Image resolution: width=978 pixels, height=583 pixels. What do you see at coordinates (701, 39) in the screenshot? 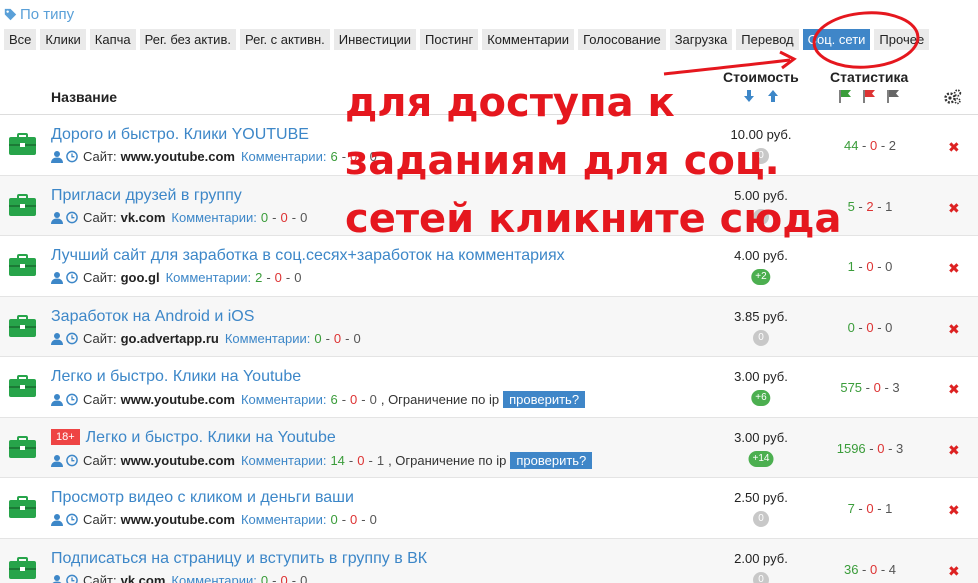
I see `tab-9: Загрузка` at bounding box center [701, 39].